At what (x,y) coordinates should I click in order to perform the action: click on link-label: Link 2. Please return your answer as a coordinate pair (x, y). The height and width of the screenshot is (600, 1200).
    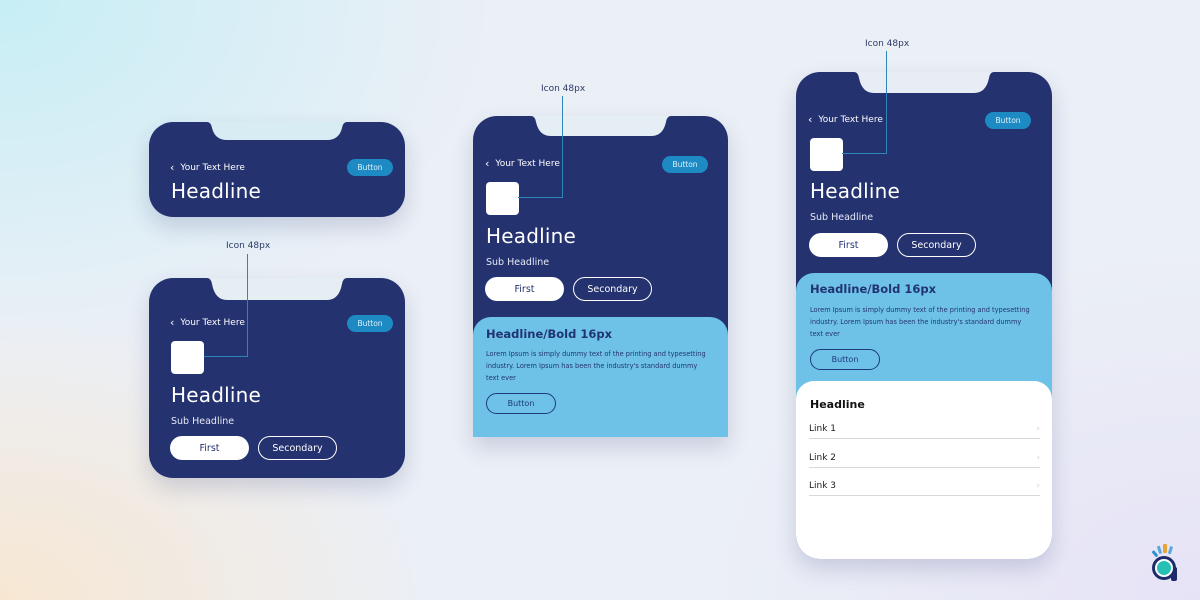
    Looking at the image, I should click on (823, 457).